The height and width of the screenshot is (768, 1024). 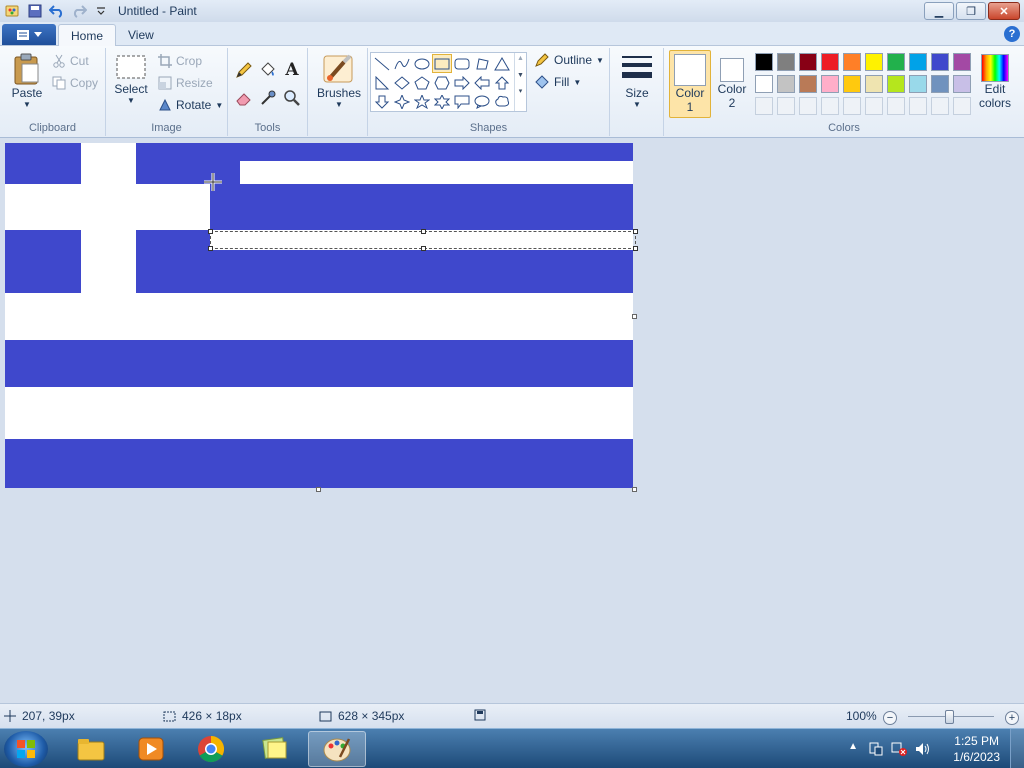 I want to click on paint-menu-button, so click(x=29, y=34).